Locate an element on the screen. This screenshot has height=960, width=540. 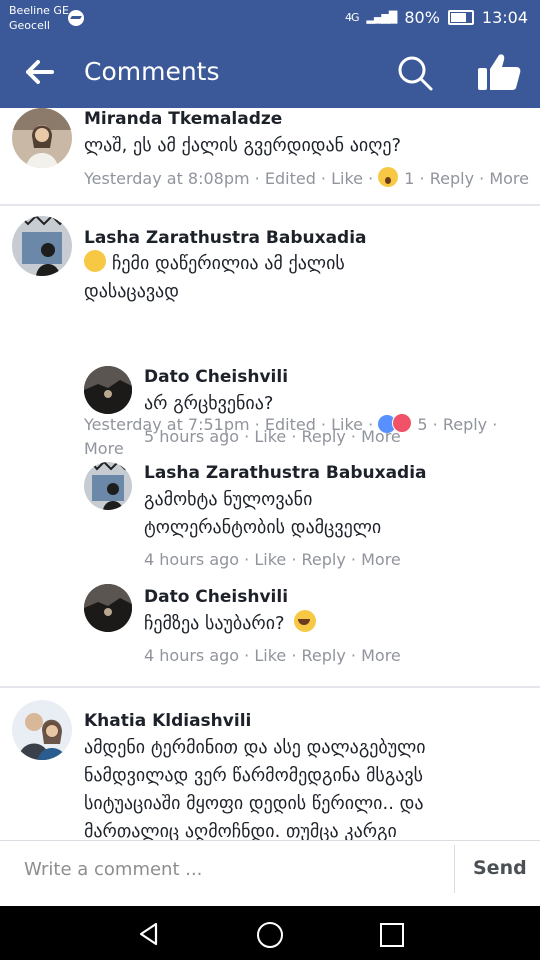
comment-text-line1: ამდენი ტერმინით და ასე დალაგებული is located at coordinates (255, 747).